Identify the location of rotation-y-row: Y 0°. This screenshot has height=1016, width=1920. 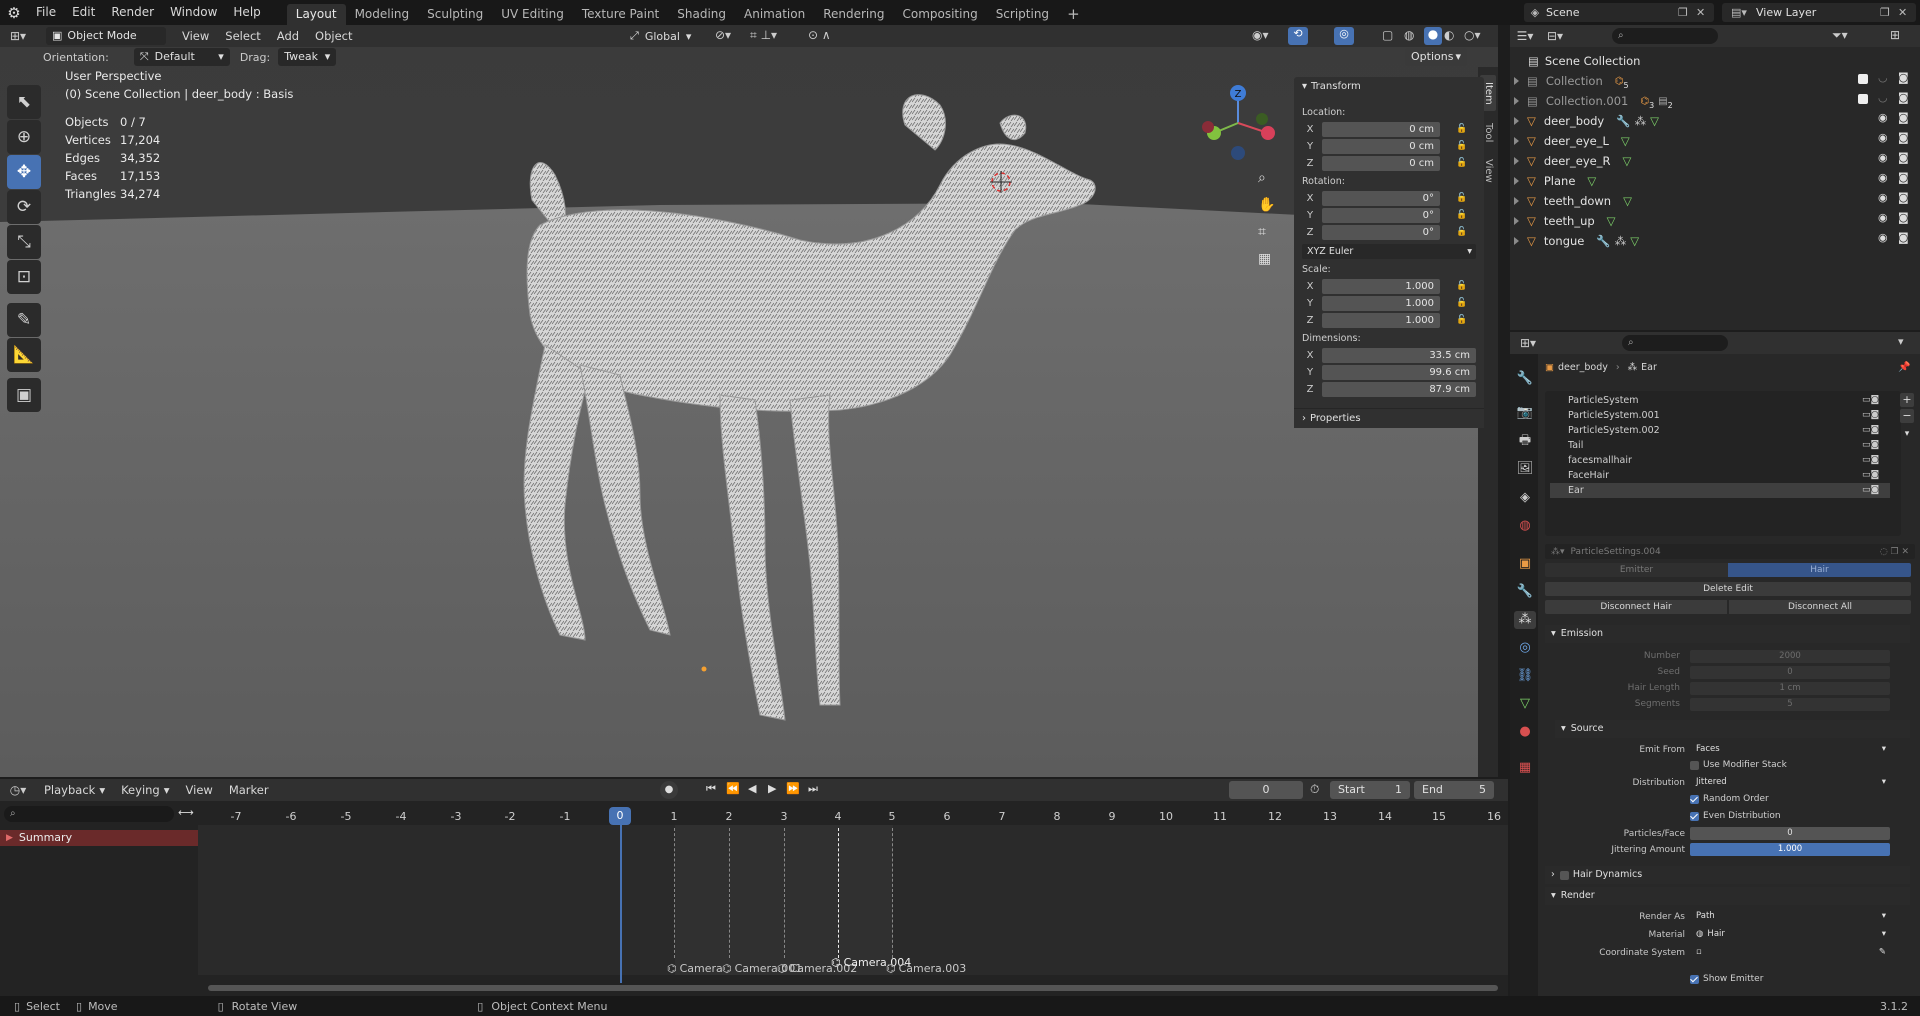
(1371, 215).